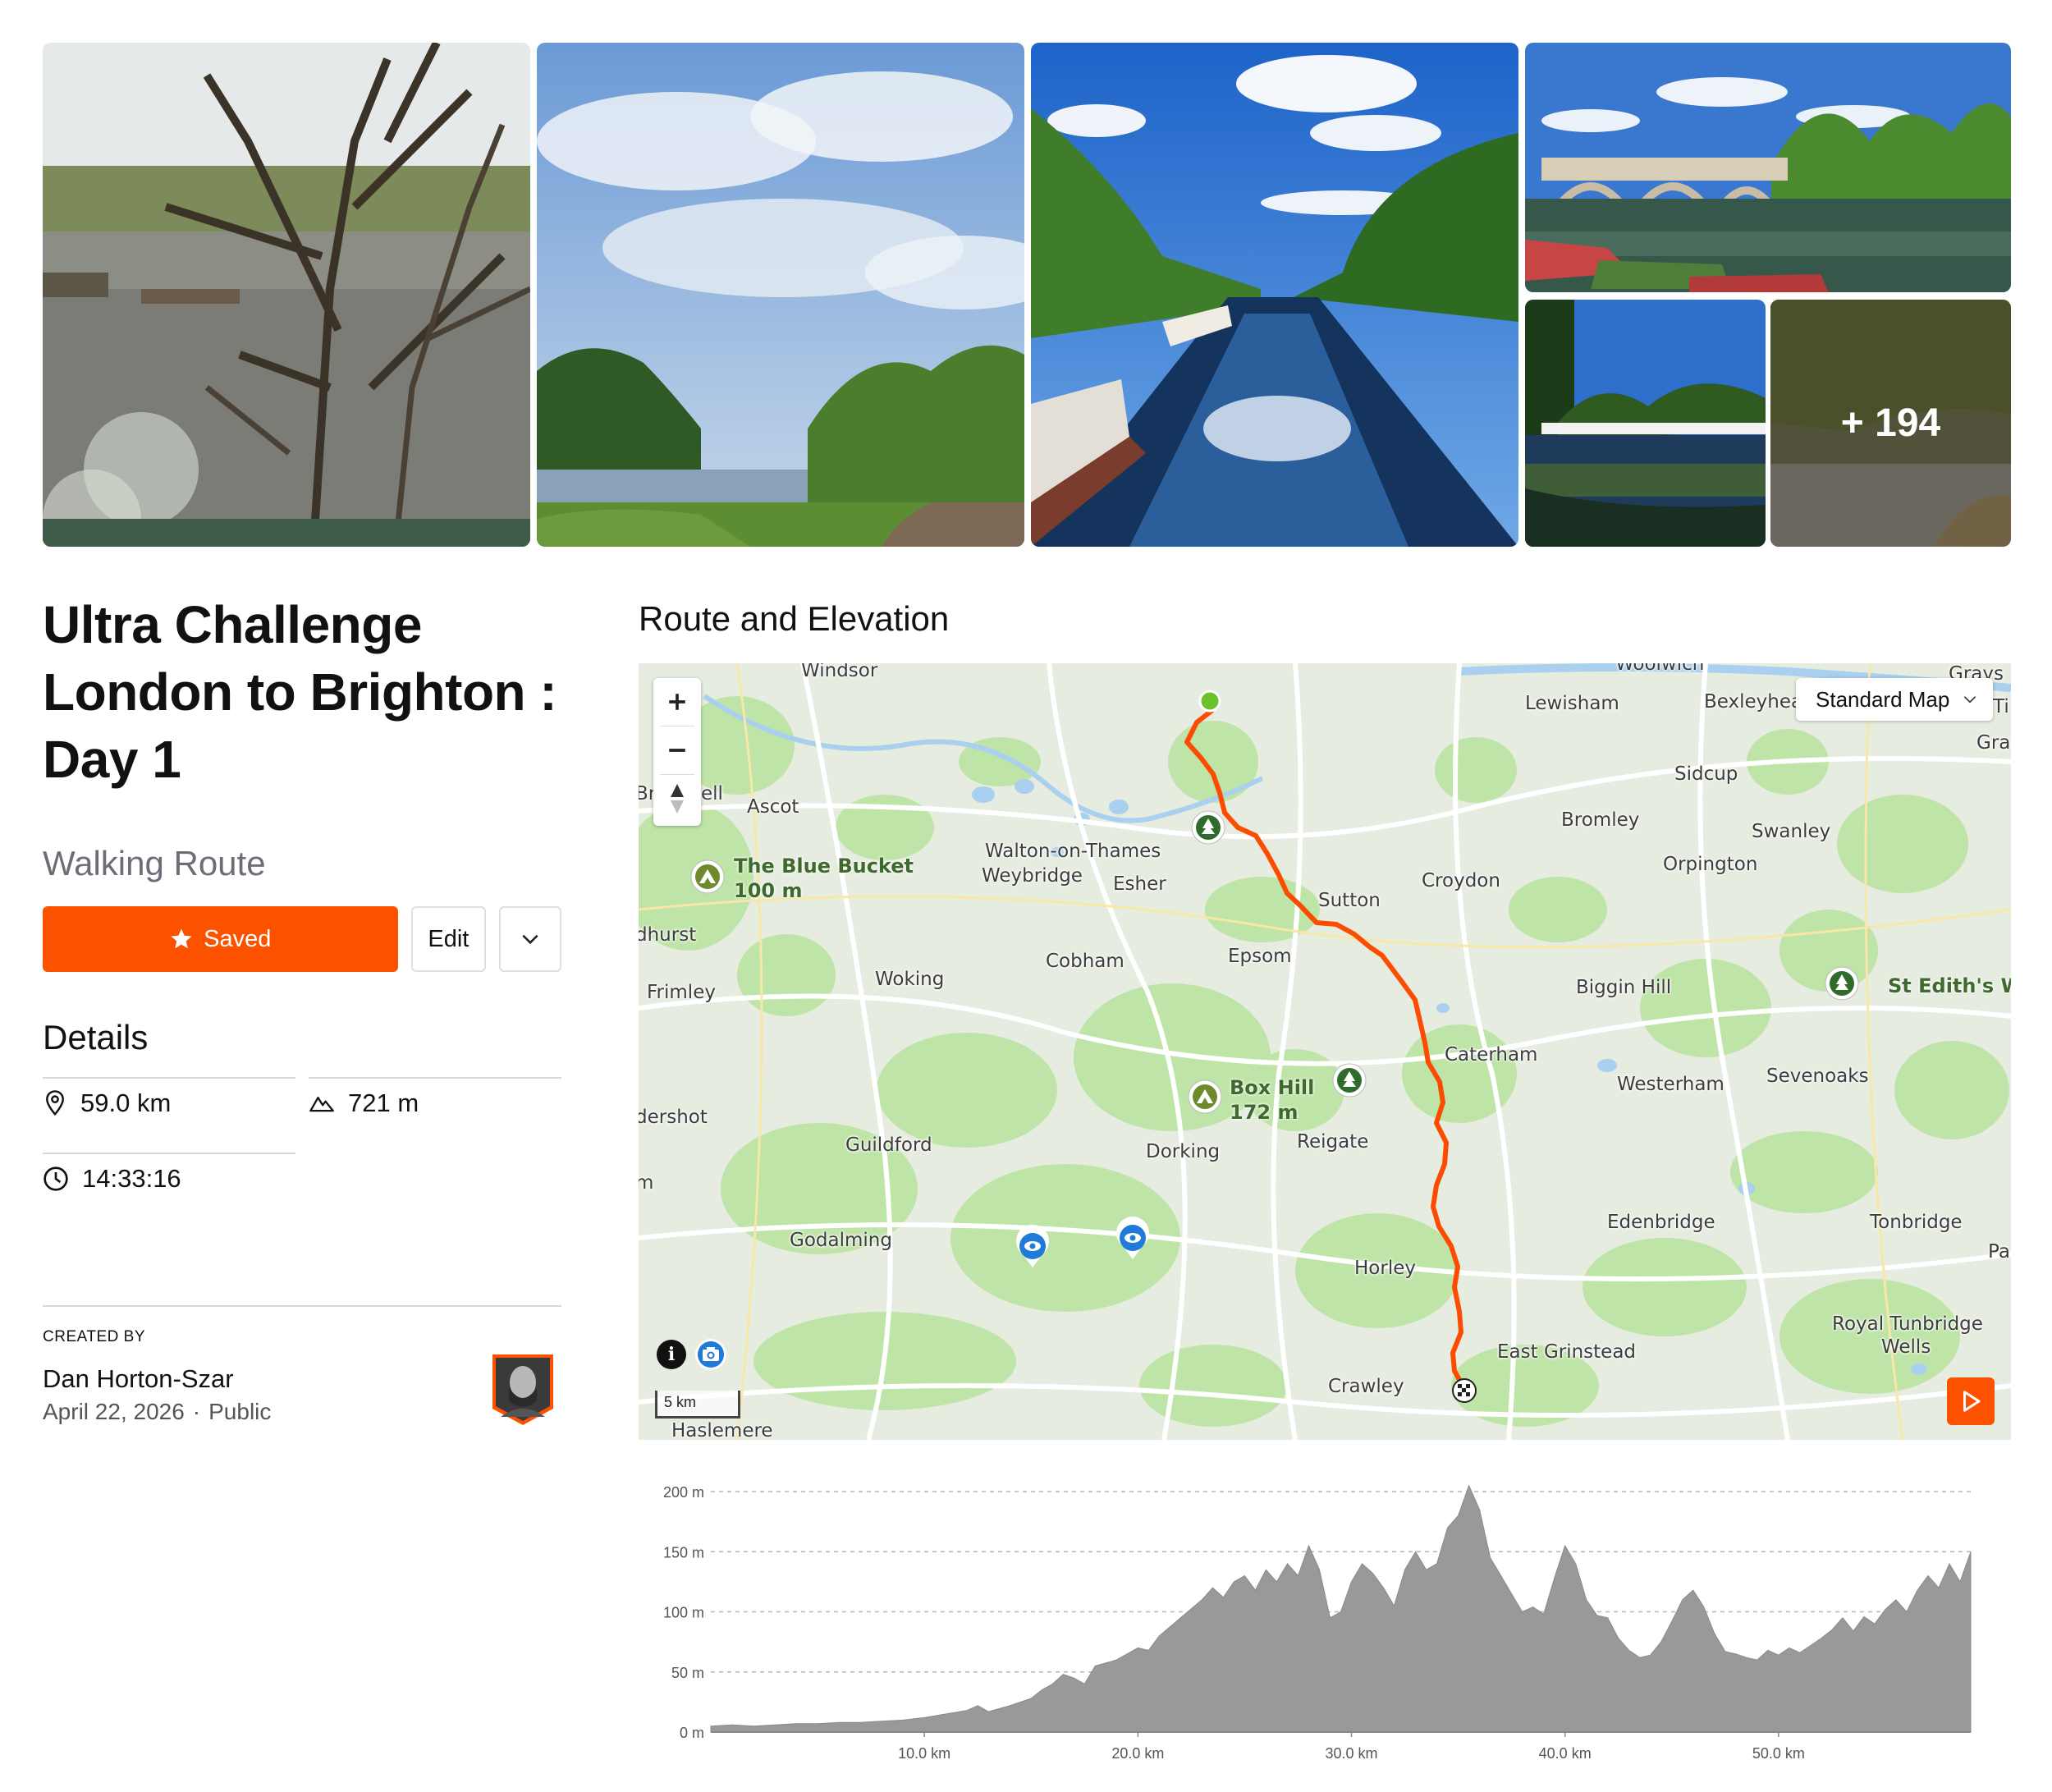 This screenshot has height=1792, width=2052. I want to click on map-town-label: Bexleyhea, so click(1753, 702).